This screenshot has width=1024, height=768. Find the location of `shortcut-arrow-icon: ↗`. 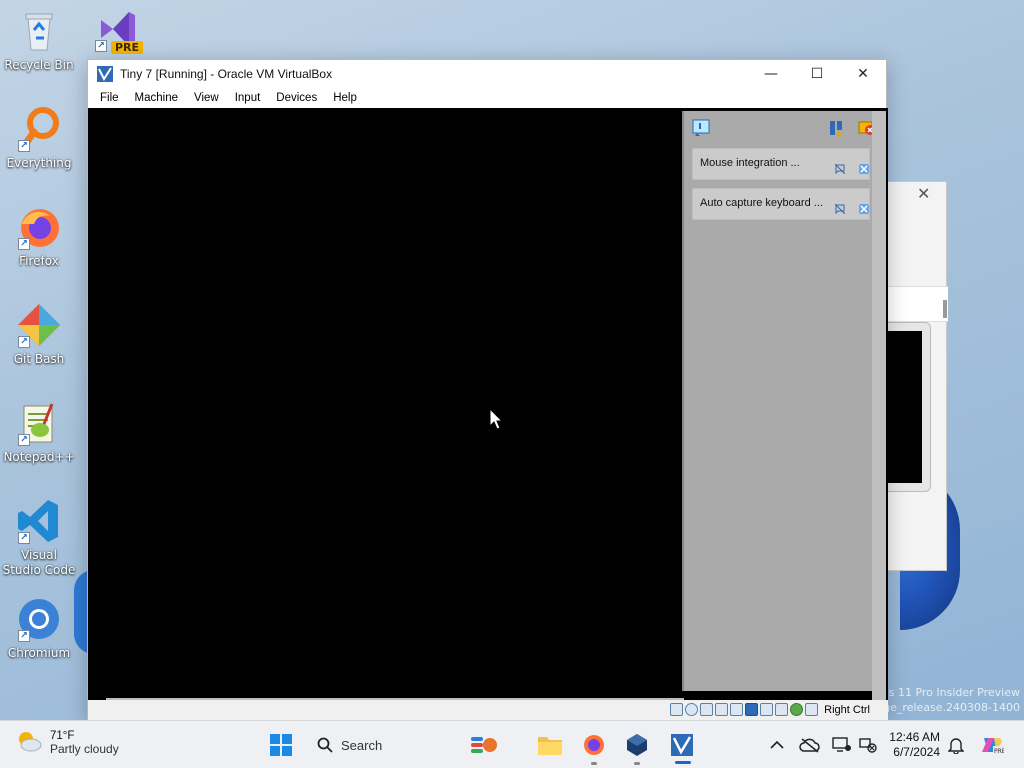

shortcut-arrow-icon: ↗ is located at coordinates (101, 46).